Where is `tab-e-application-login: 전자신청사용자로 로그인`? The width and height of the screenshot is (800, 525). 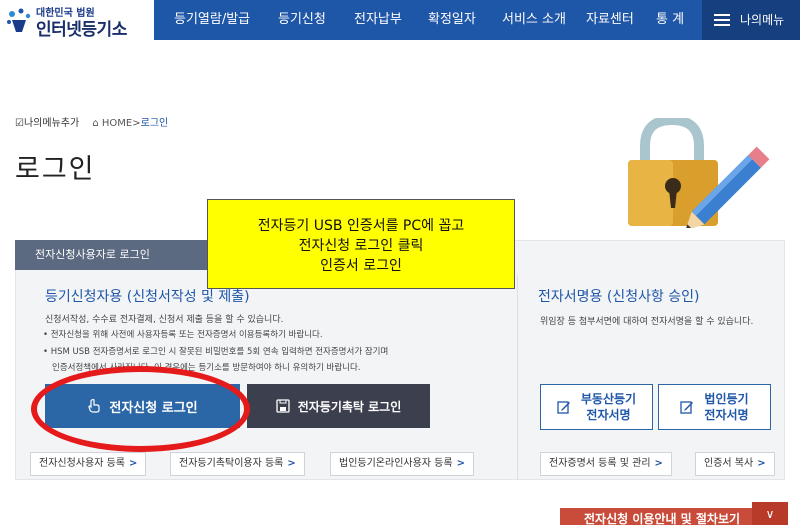 tab-e-application-login: 전자신청사용자로 로그인 is located at coordinates (111, 255).